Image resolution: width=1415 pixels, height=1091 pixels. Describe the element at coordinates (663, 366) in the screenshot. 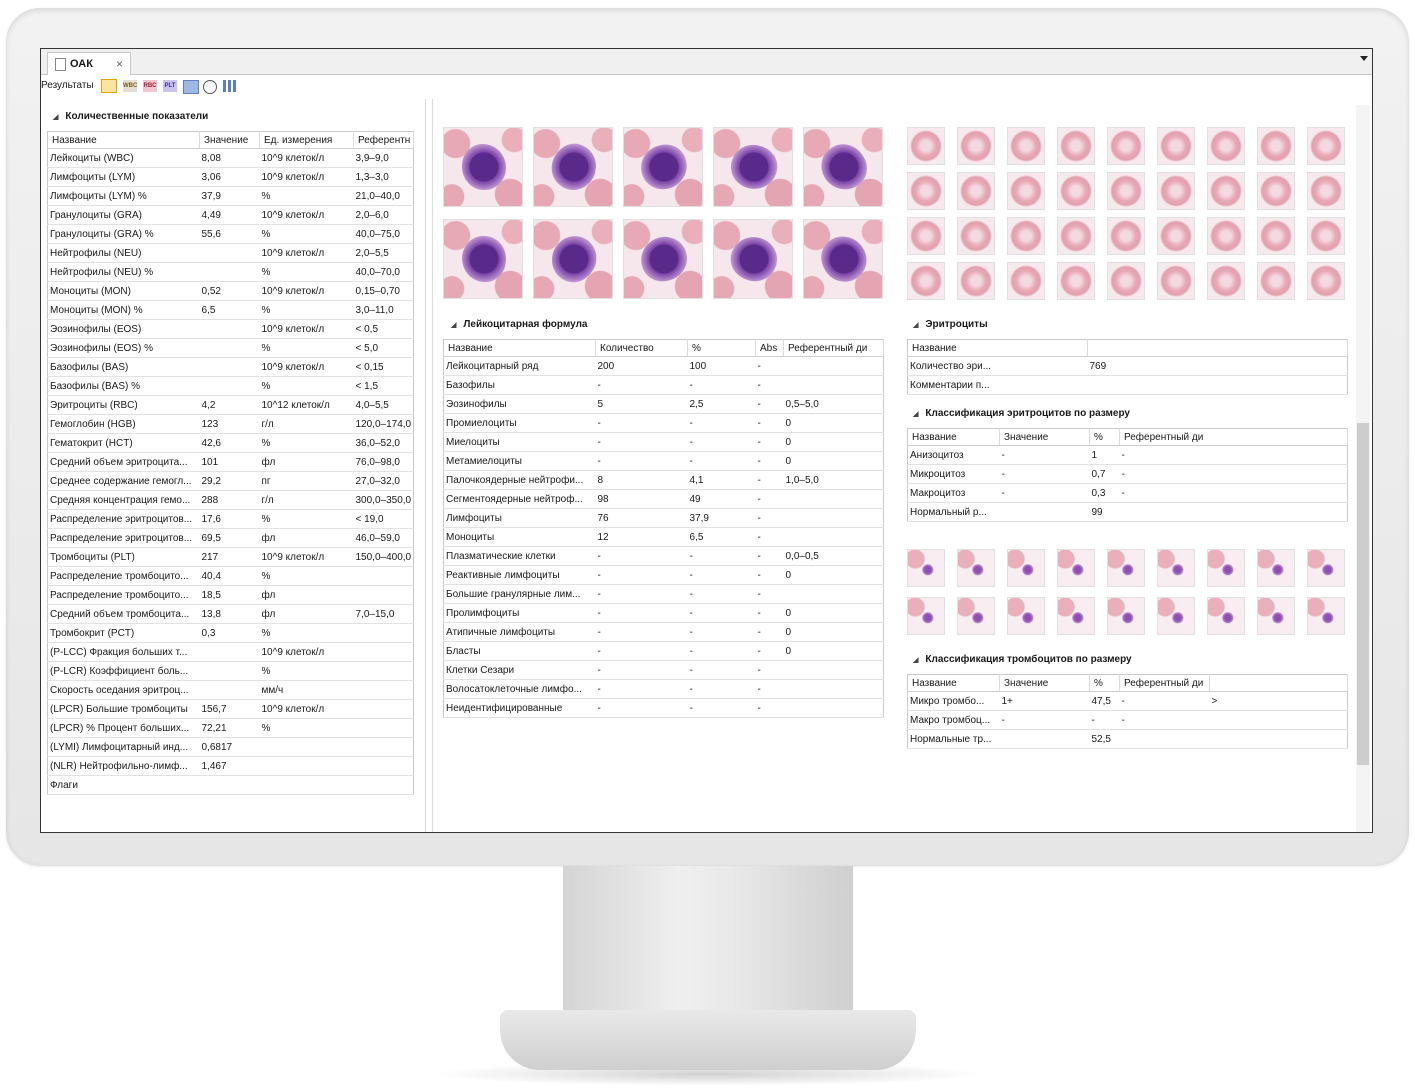

I see `table-row: Лейкоцитарный ряд 200 100-` at that location.